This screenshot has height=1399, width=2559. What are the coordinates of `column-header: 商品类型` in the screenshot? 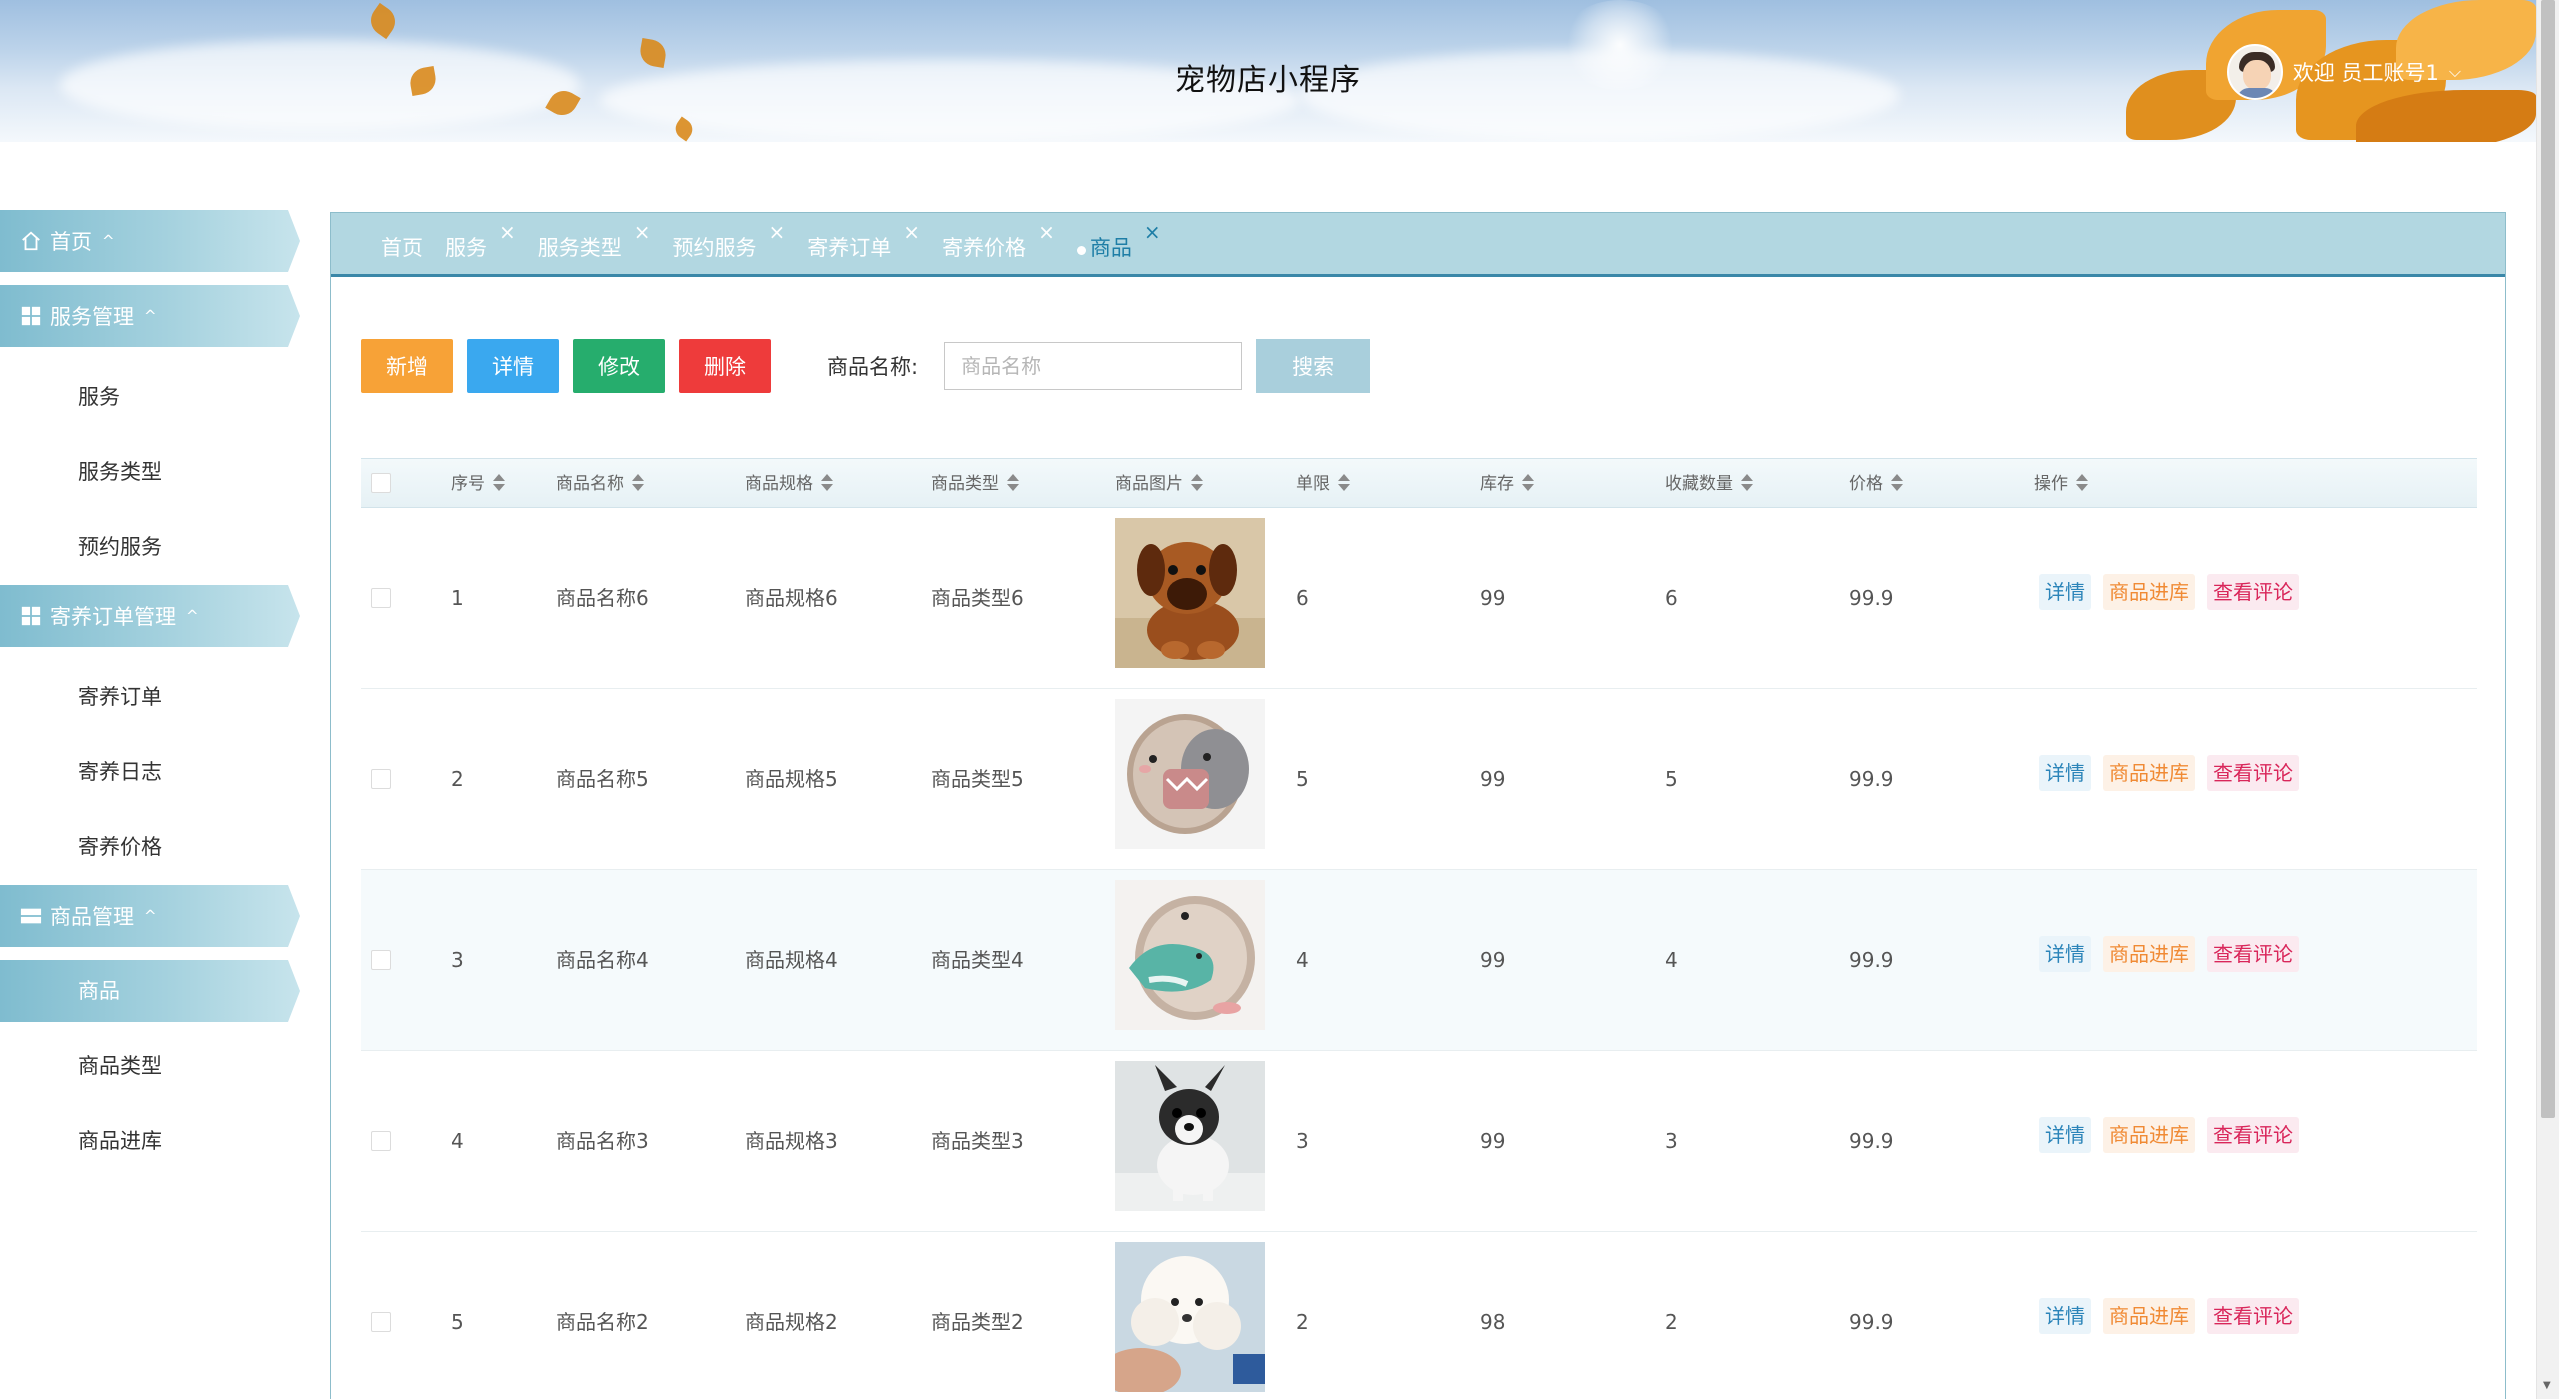 It's located at (975, 484).